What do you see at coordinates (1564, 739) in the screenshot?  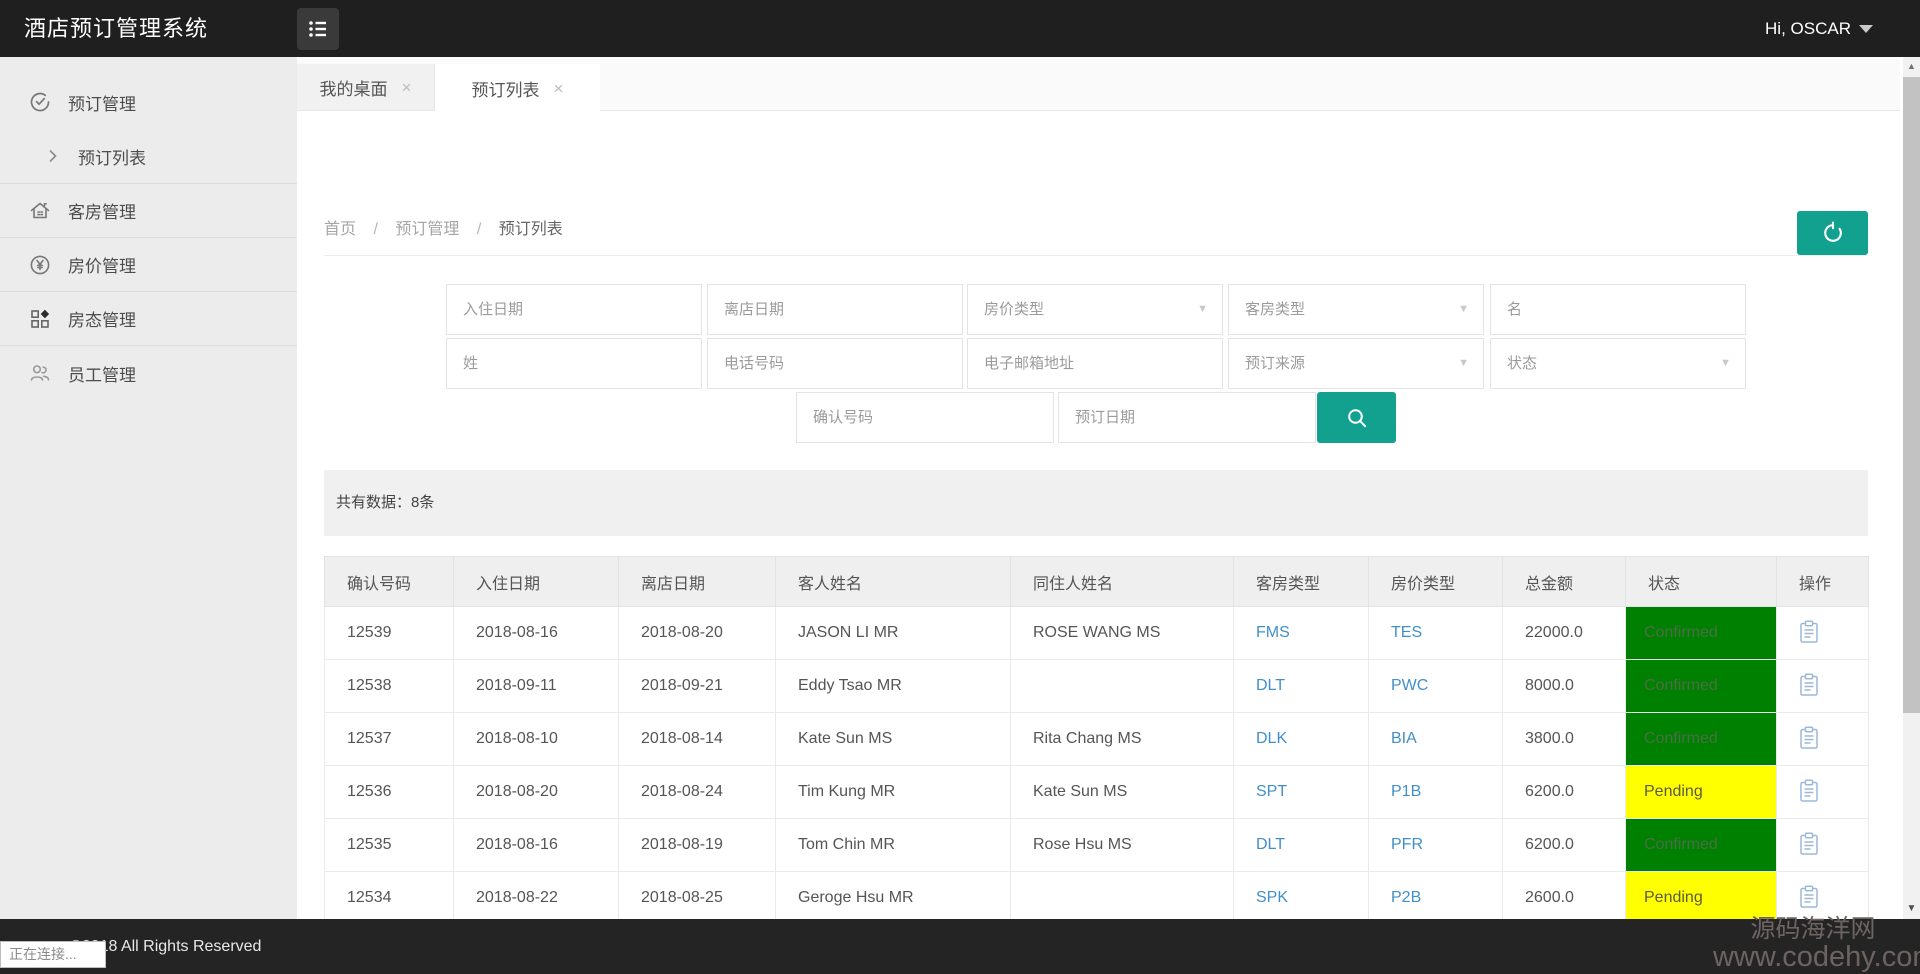 I see `cell-amount: 3800.0` at bounding box center [1564, 739].